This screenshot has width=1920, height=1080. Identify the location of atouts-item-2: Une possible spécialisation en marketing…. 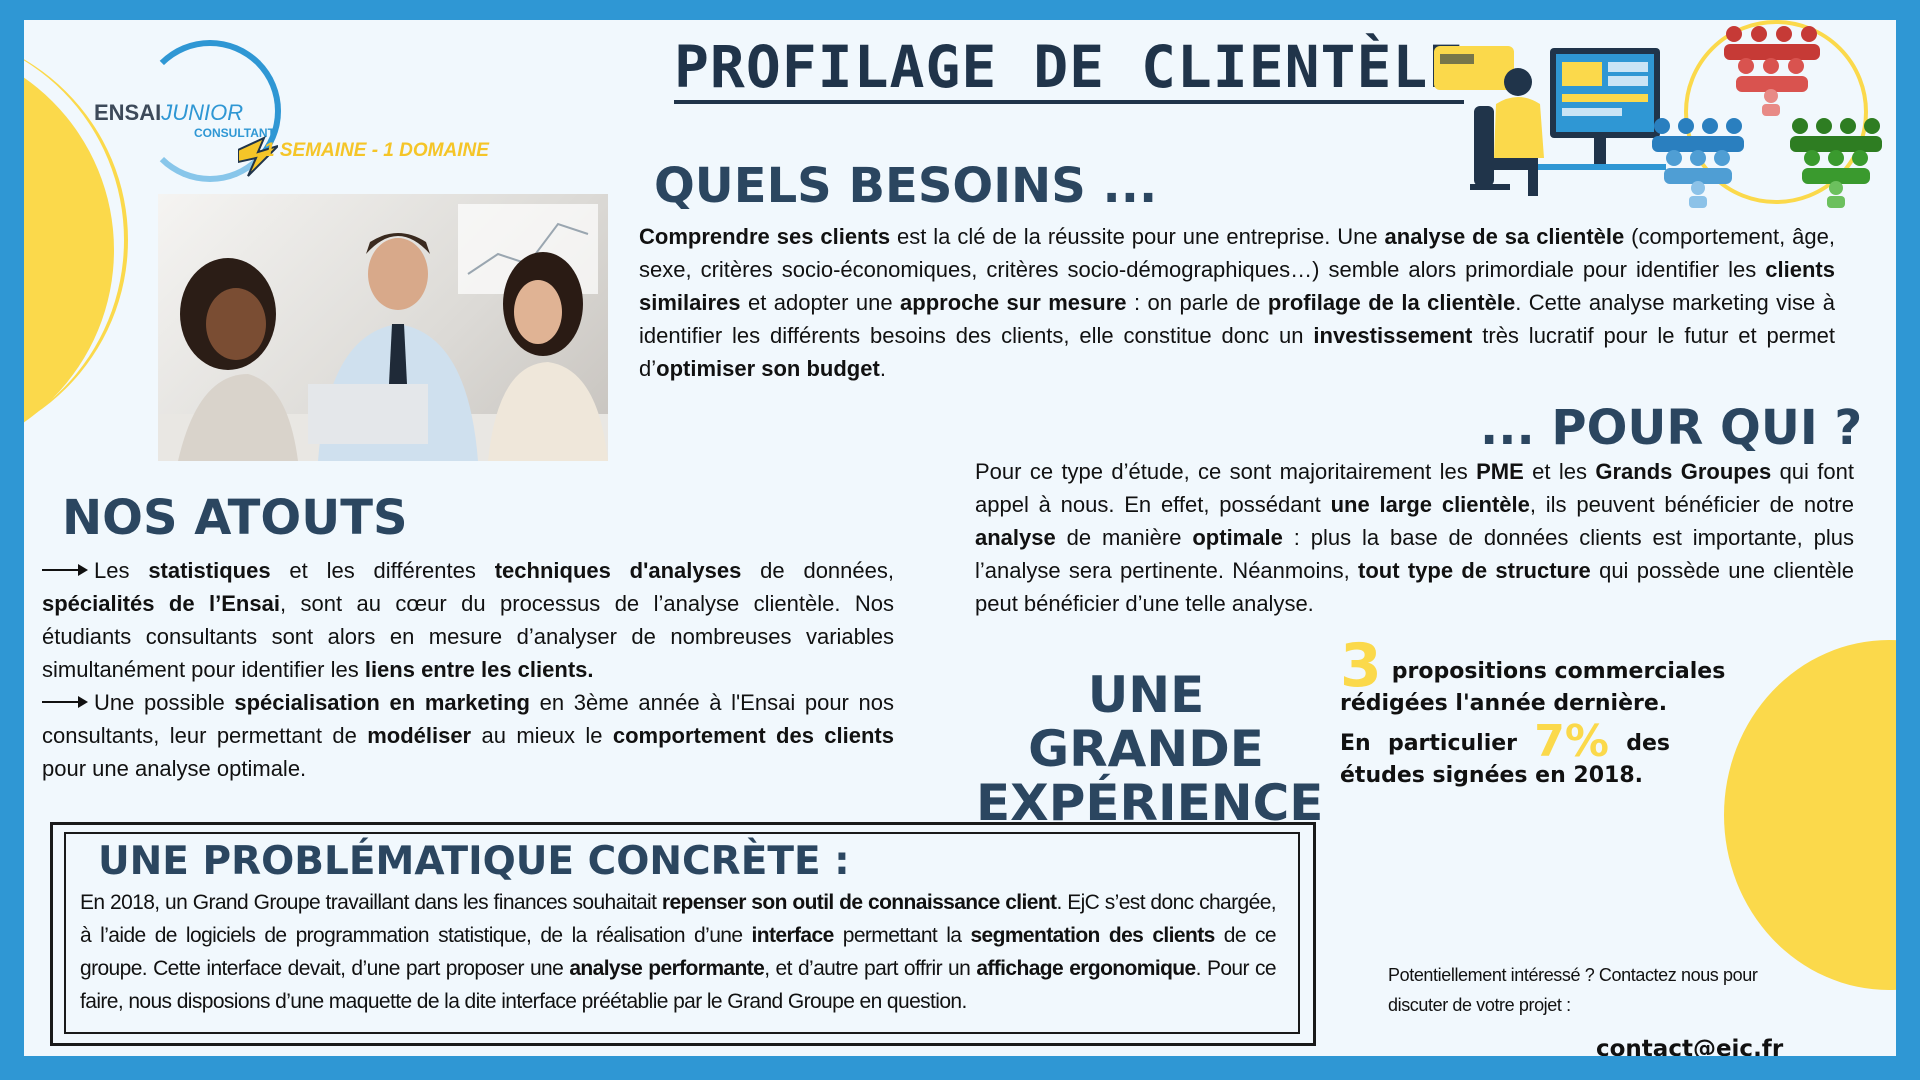
(468, 735).